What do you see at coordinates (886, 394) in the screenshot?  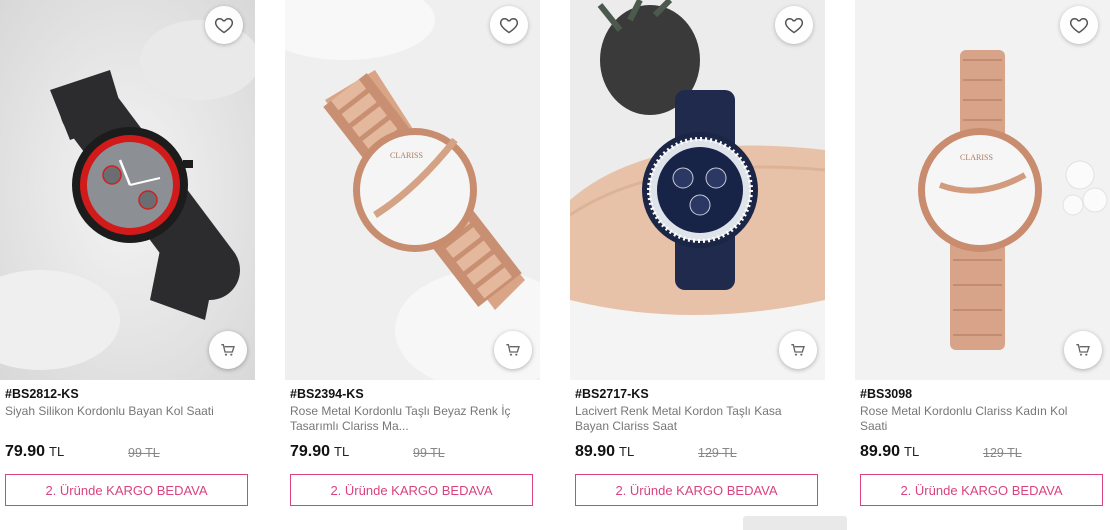 I see `product-code: #BS3098` at bounding box center [886, 394].